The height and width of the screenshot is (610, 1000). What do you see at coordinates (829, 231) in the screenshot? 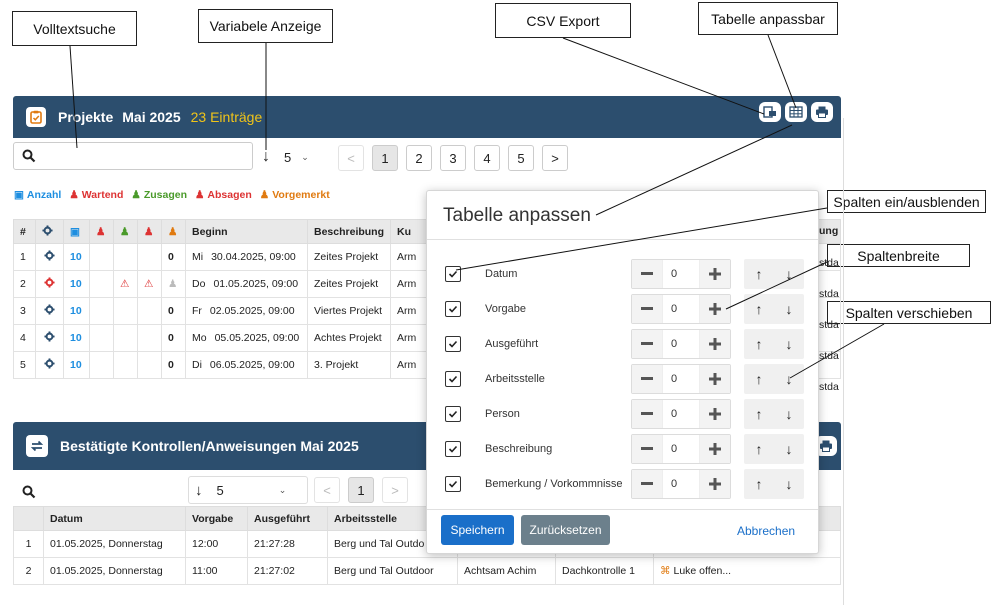
I see `col-header-fragment: ung` at bounding box center [829, 231].